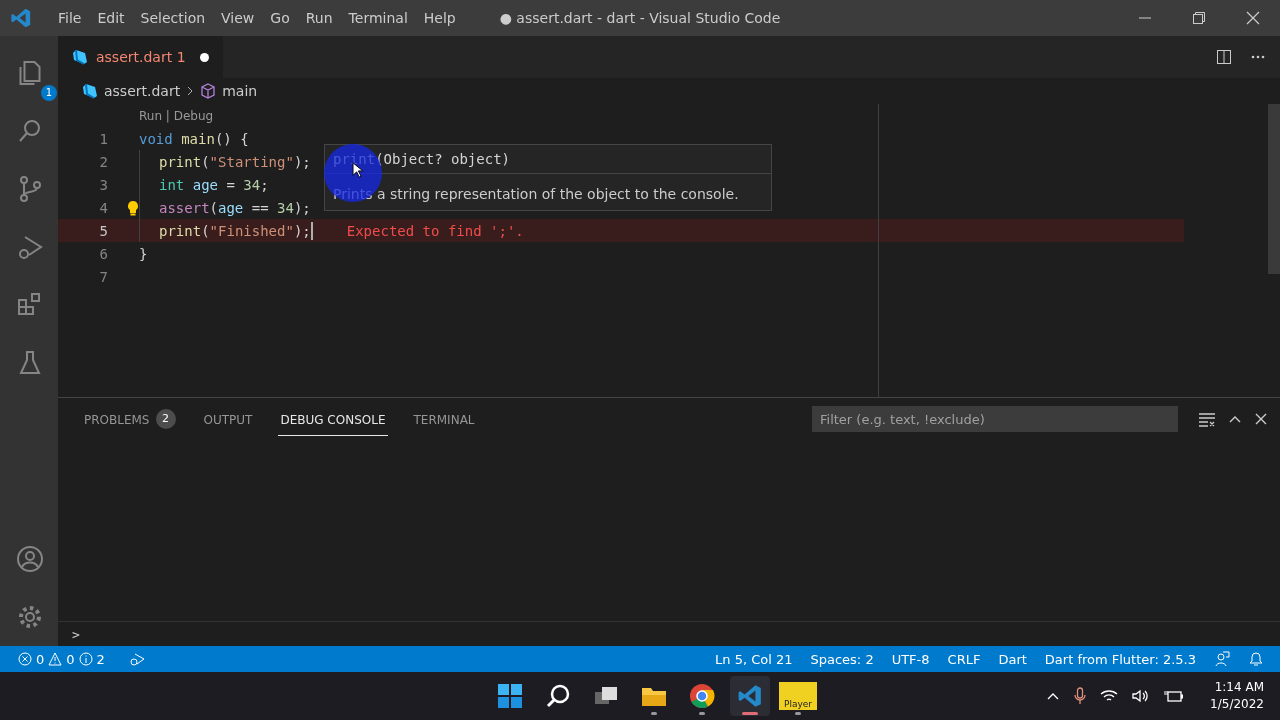 The height and width of the screenshot is (720, 1280). I want to click on speaker-icon, so click(1141, 696).